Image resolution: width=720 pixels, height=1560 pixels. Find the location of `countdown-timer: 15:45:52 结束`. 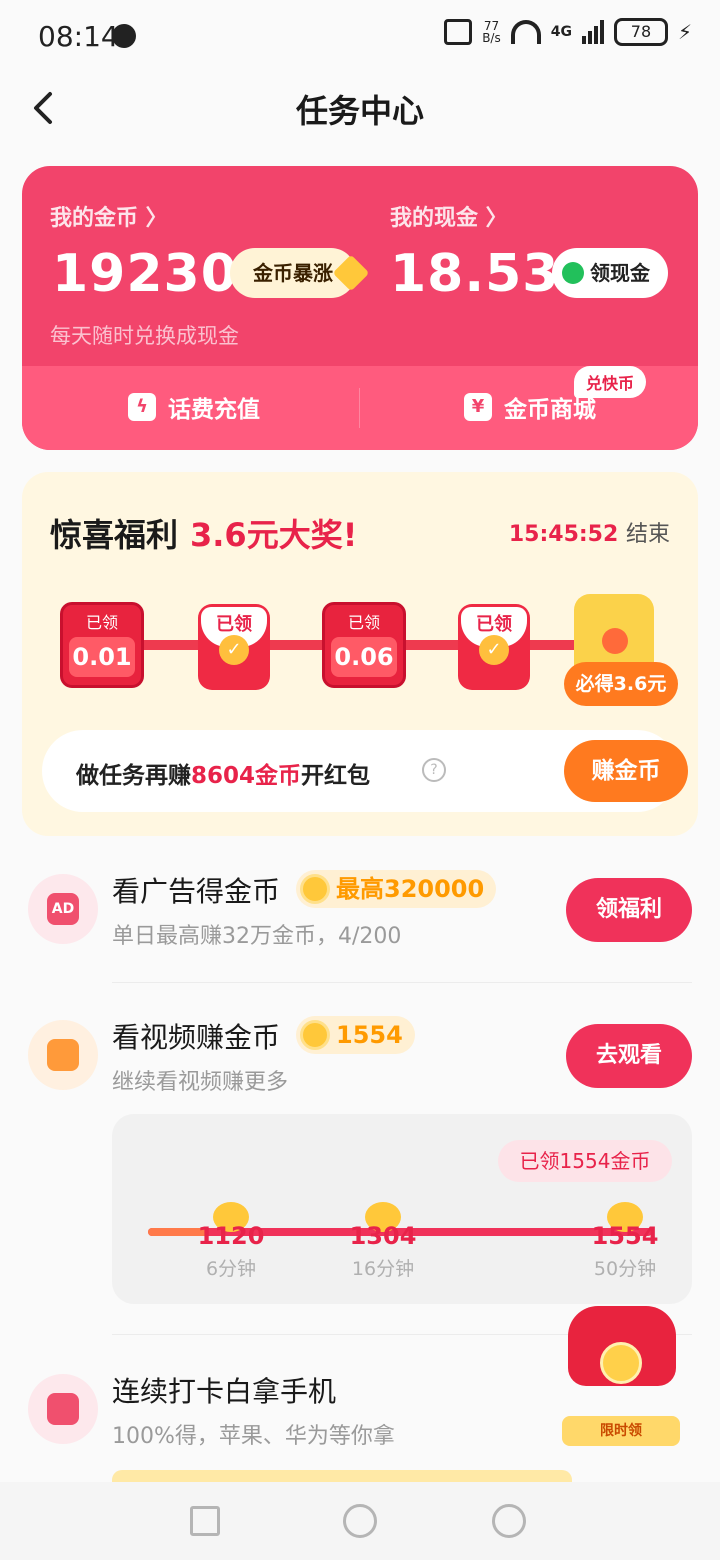

countdown-timer: 15:45:52 结束 is located at coordinates (589, 532).